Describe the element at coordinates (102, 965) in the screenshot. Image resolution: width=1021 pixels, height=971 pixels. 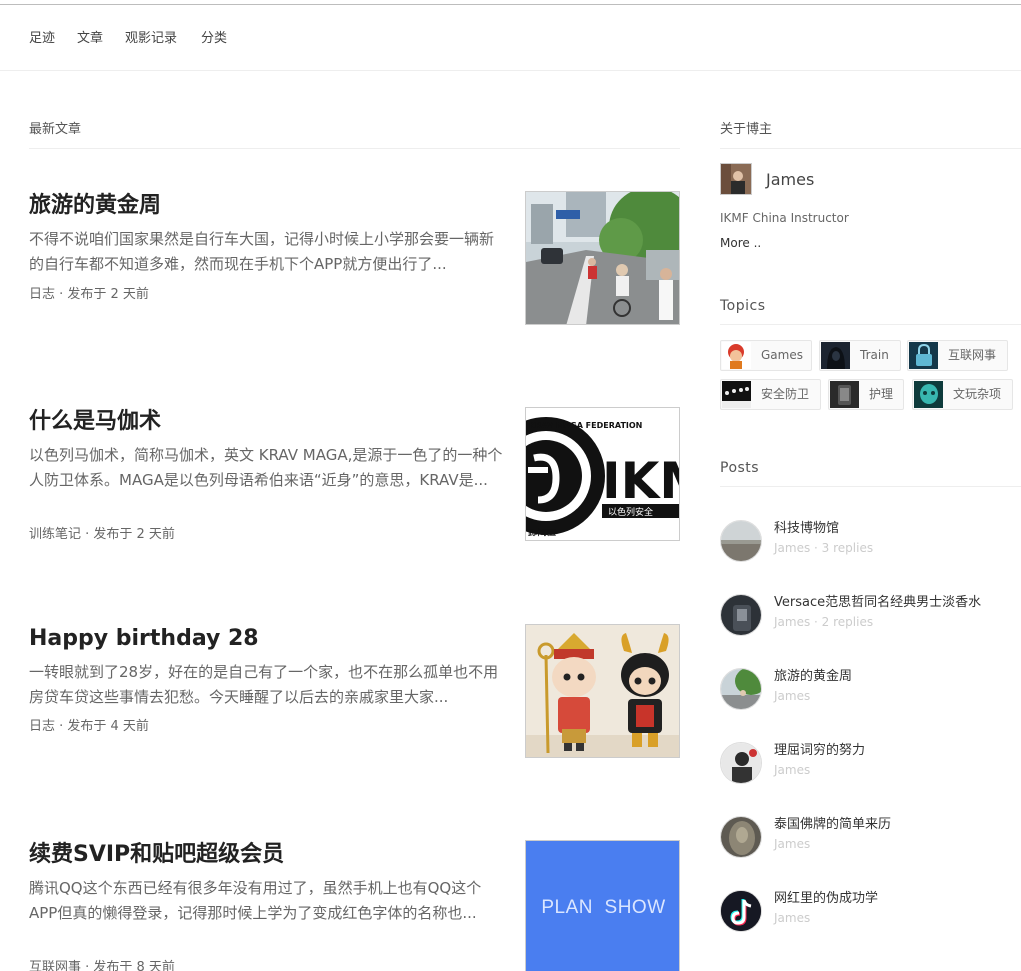
I see `article-meta: 互联网事 · 发布于 8 天前` at that location.